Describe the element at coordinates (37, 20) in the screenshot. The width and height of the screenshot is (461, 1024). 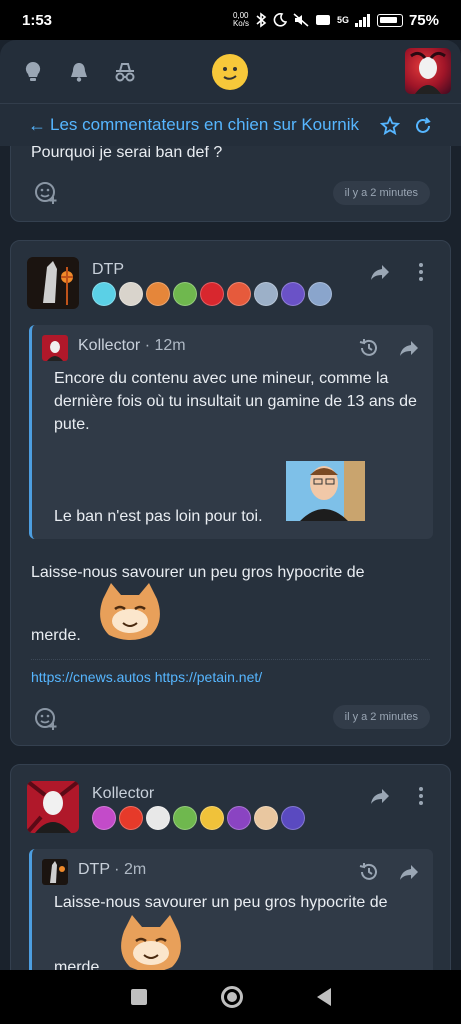
I see `status-time: 1:53` at that location.